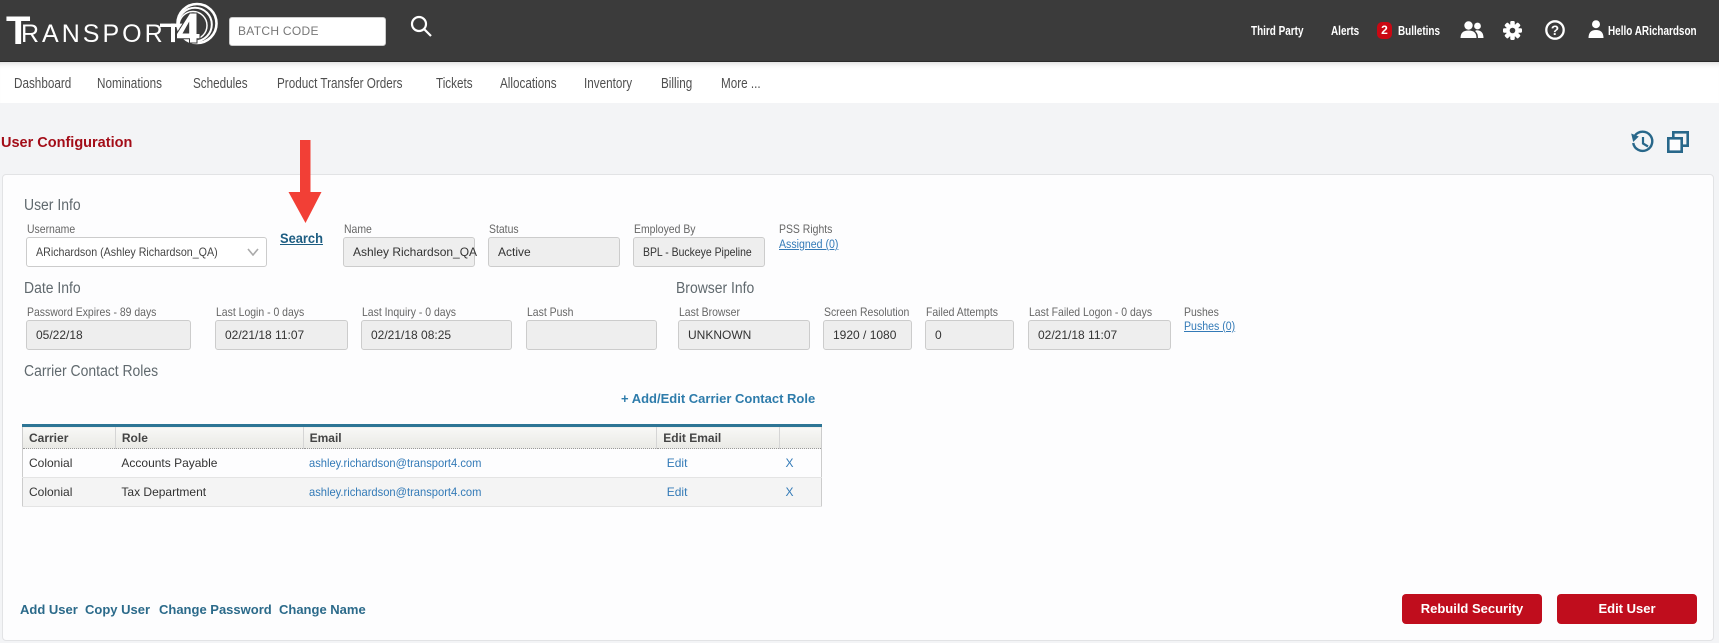 The image size is (1719, 643). What do you see at coordinates (93, 34) in the screenshot?
I see `svg-text: RANSPOR` at bounding box center [93, 34].